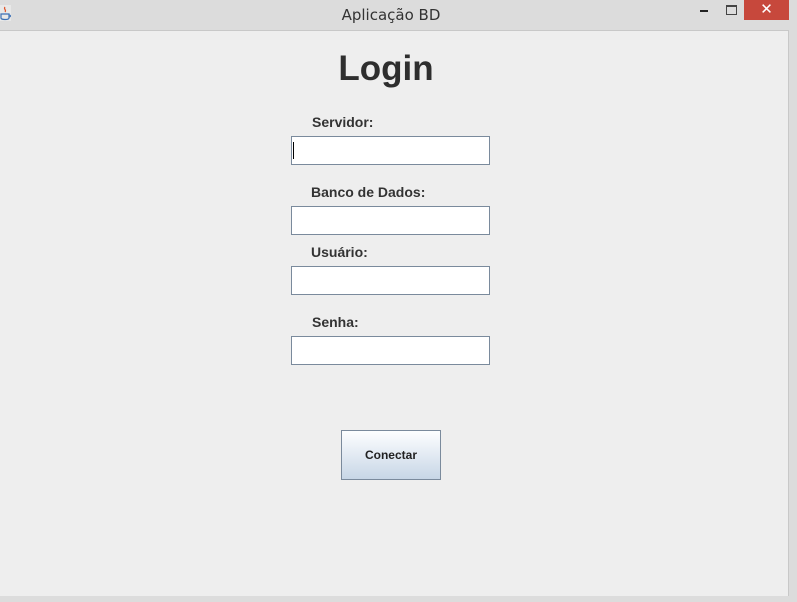  Describe the element at coordinates (339, 252) in the screenshot. I see `user-label: Usuário:` at that location.